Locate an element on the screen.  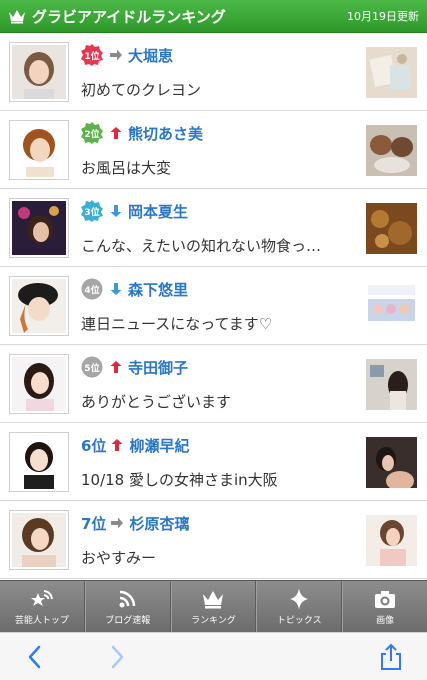
tab-ranking: ランキング is located at coordinates (213, 606).